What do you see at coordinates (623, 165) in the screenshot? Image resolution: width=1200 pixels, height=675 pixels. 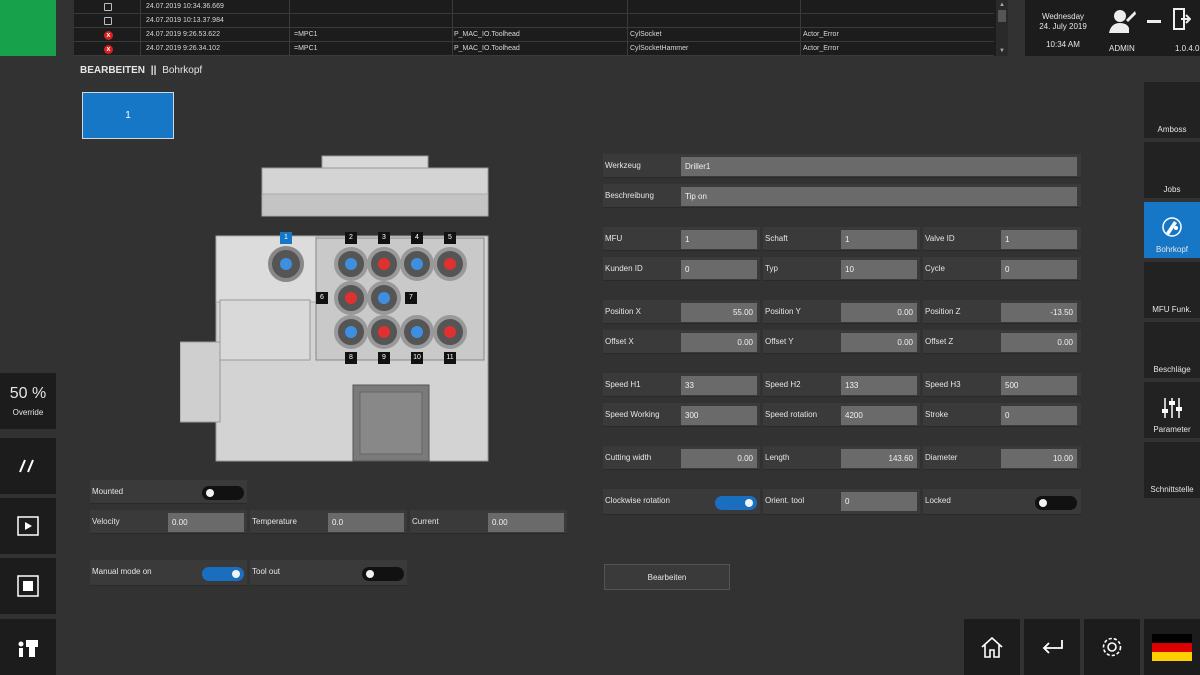 I see `werkzeug-label: Werkzeug` at bounding box center [623, 165].